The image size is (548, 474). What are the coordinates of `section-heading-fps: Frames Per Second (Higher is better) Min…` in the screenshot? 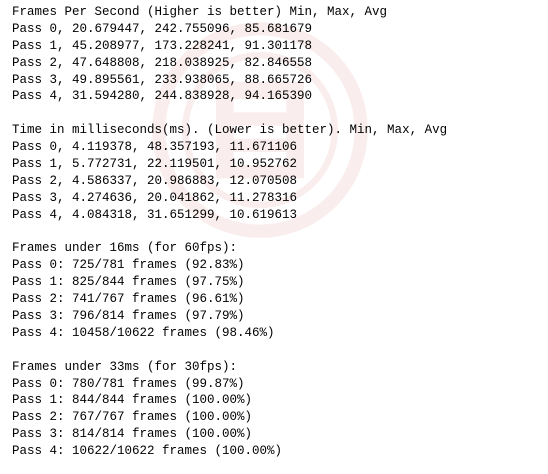 It's located at (200, 12).